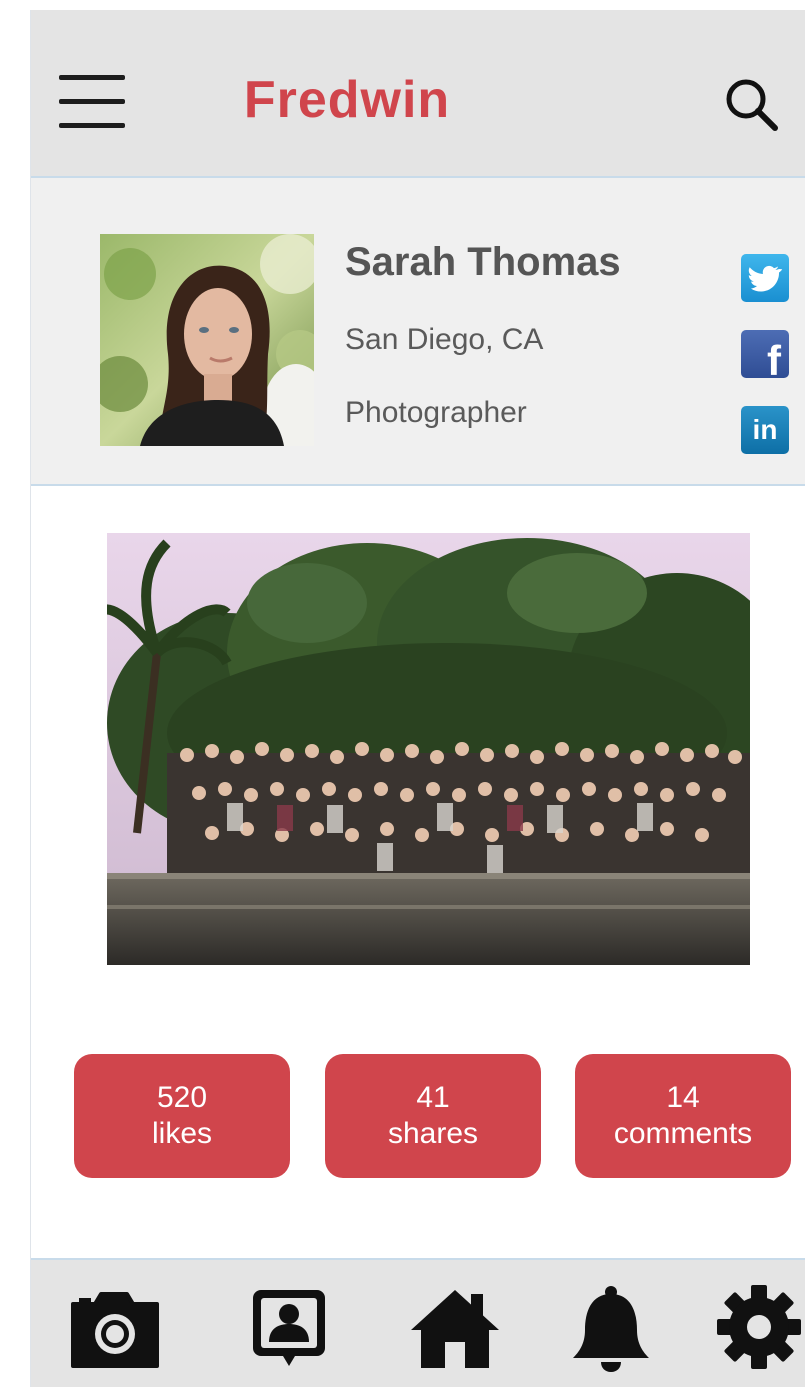 The height and width of the screenshot is (1387, 805). Describe the element at coordinates (683, 1097) in the screenshot. I see `comments-count: 14` at that location.